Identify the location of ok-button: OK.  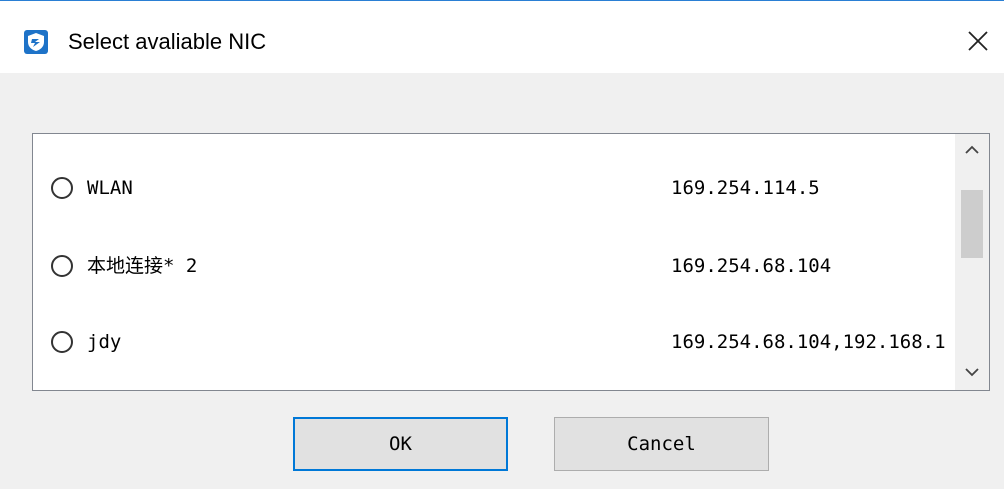
(400, 444).